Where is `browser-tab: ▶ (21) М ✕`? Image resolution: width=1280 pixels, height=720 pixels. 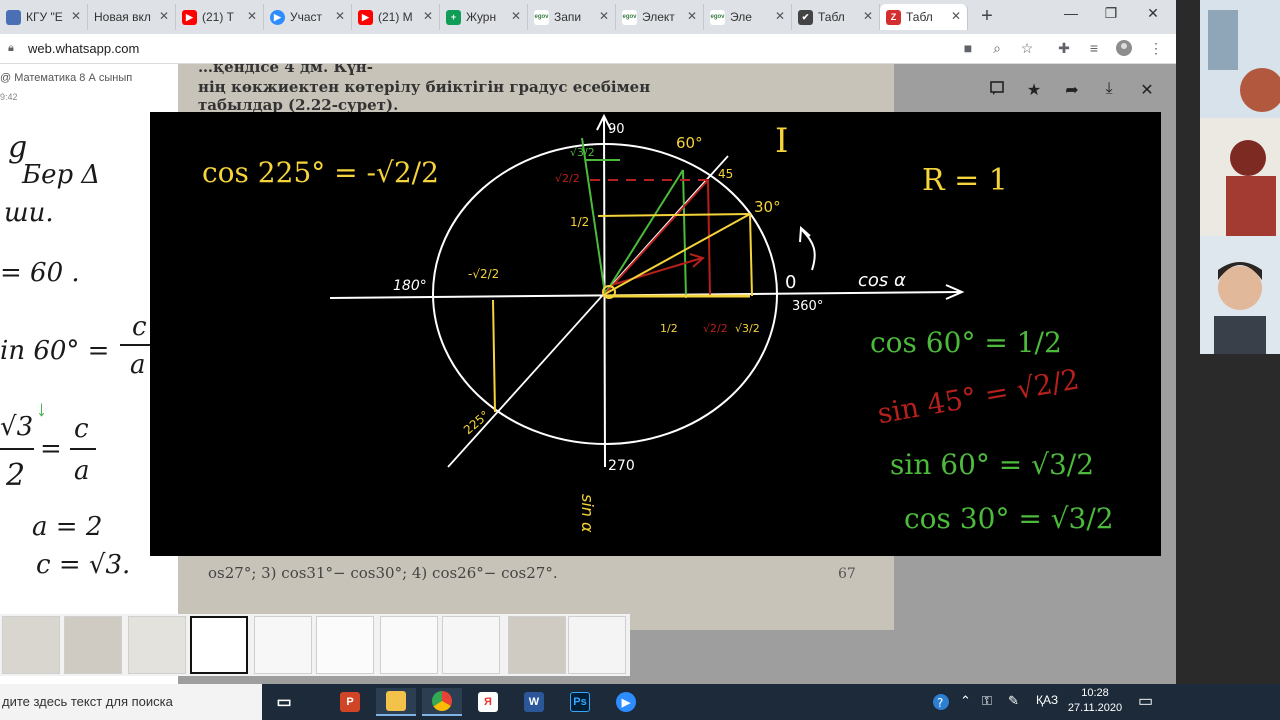 browser-tab: ▶ (21) М ✕ is located at coordinates (396, 17).